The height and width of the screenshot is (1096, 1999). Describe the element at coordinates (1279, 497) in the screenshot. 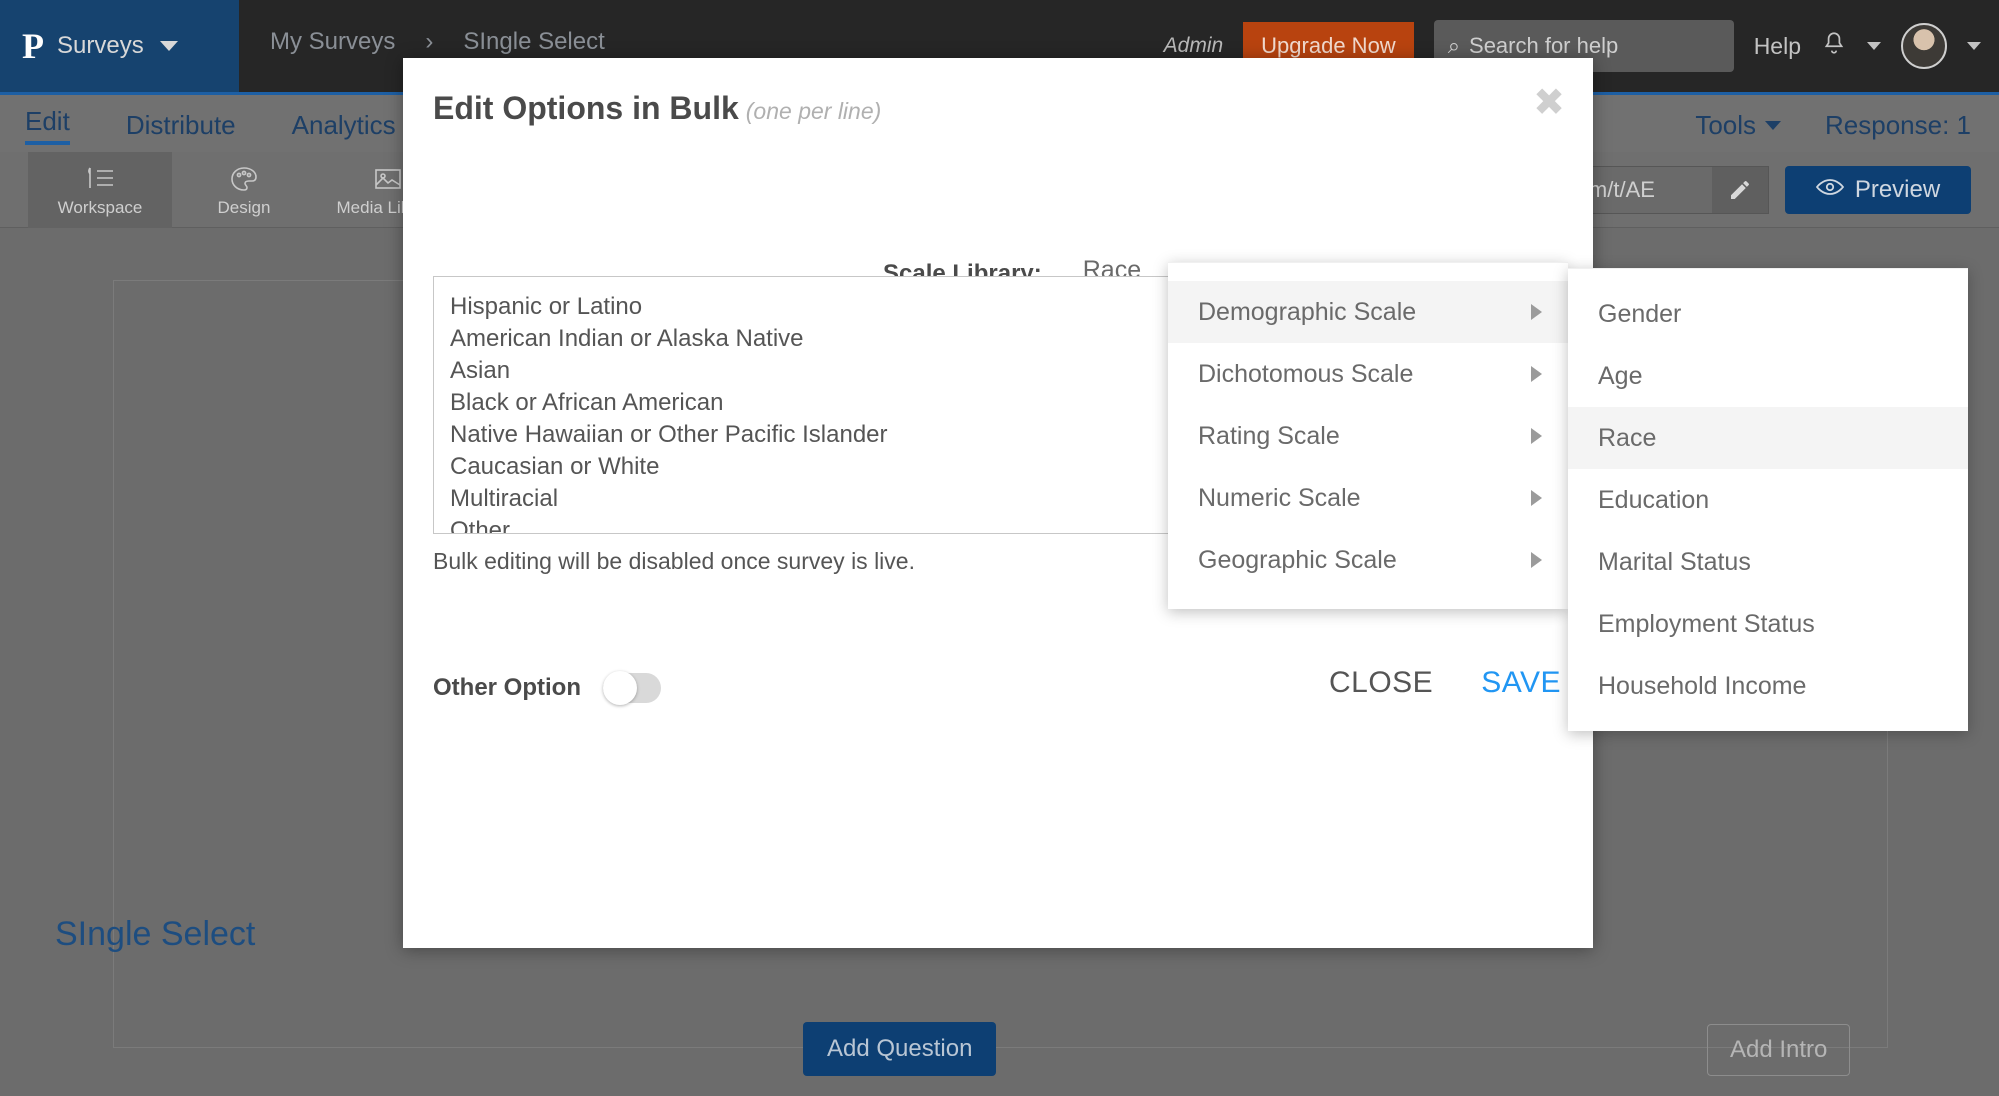

I see `menu-item-label: Numeric Scale` at that location.